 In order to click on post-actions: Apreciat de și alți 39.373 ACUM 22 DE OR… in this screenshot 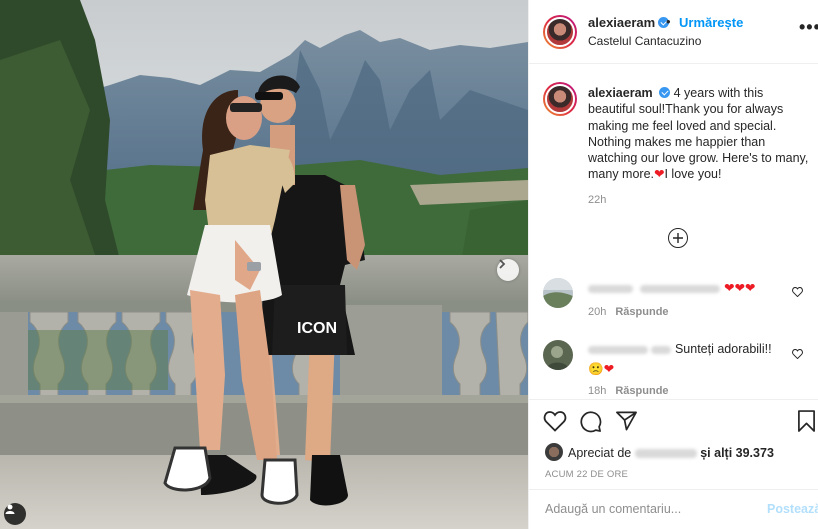, I will do `click(673, 464)`.